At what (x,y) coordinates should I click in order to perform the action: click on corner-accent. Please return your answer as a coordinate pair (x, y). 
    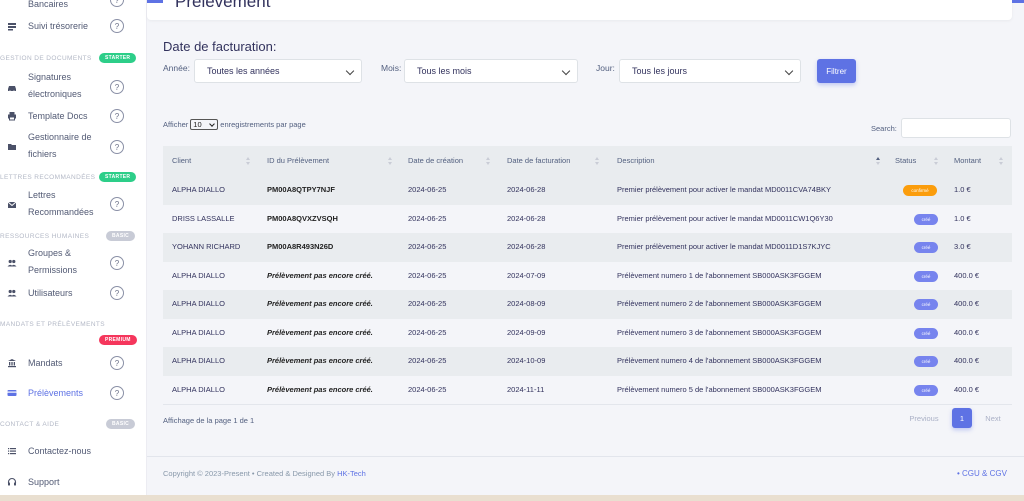
    Looking at the image, I should click on (1018, 1).